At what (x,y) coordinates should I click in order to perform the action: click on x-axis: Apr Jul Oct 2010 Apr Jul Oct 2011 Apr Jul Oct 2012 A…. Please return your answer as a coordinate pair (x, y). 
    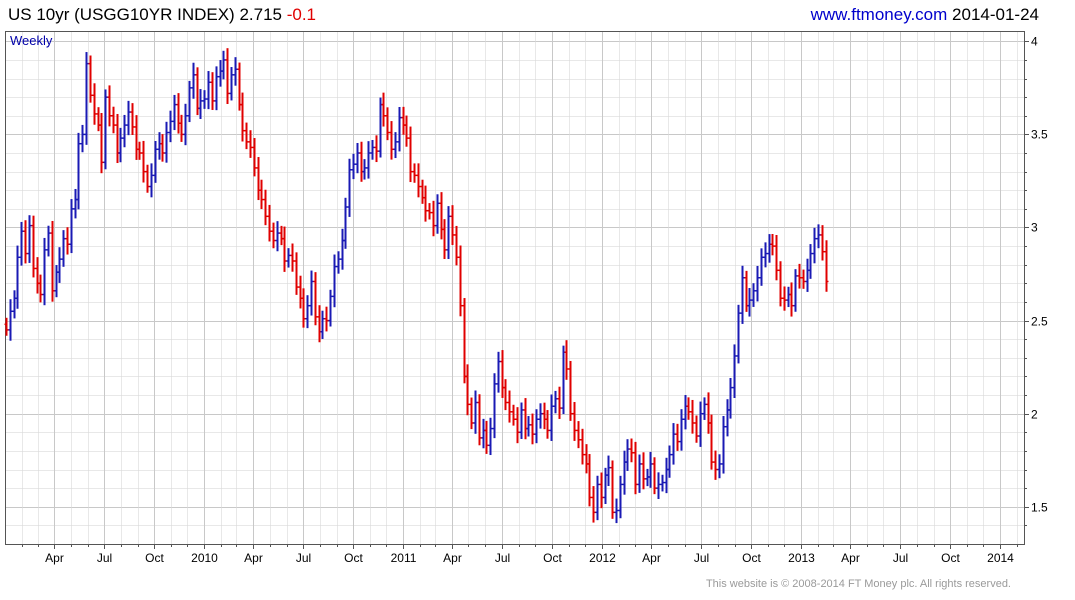
    Looking at the image, I should click on (520, 554).